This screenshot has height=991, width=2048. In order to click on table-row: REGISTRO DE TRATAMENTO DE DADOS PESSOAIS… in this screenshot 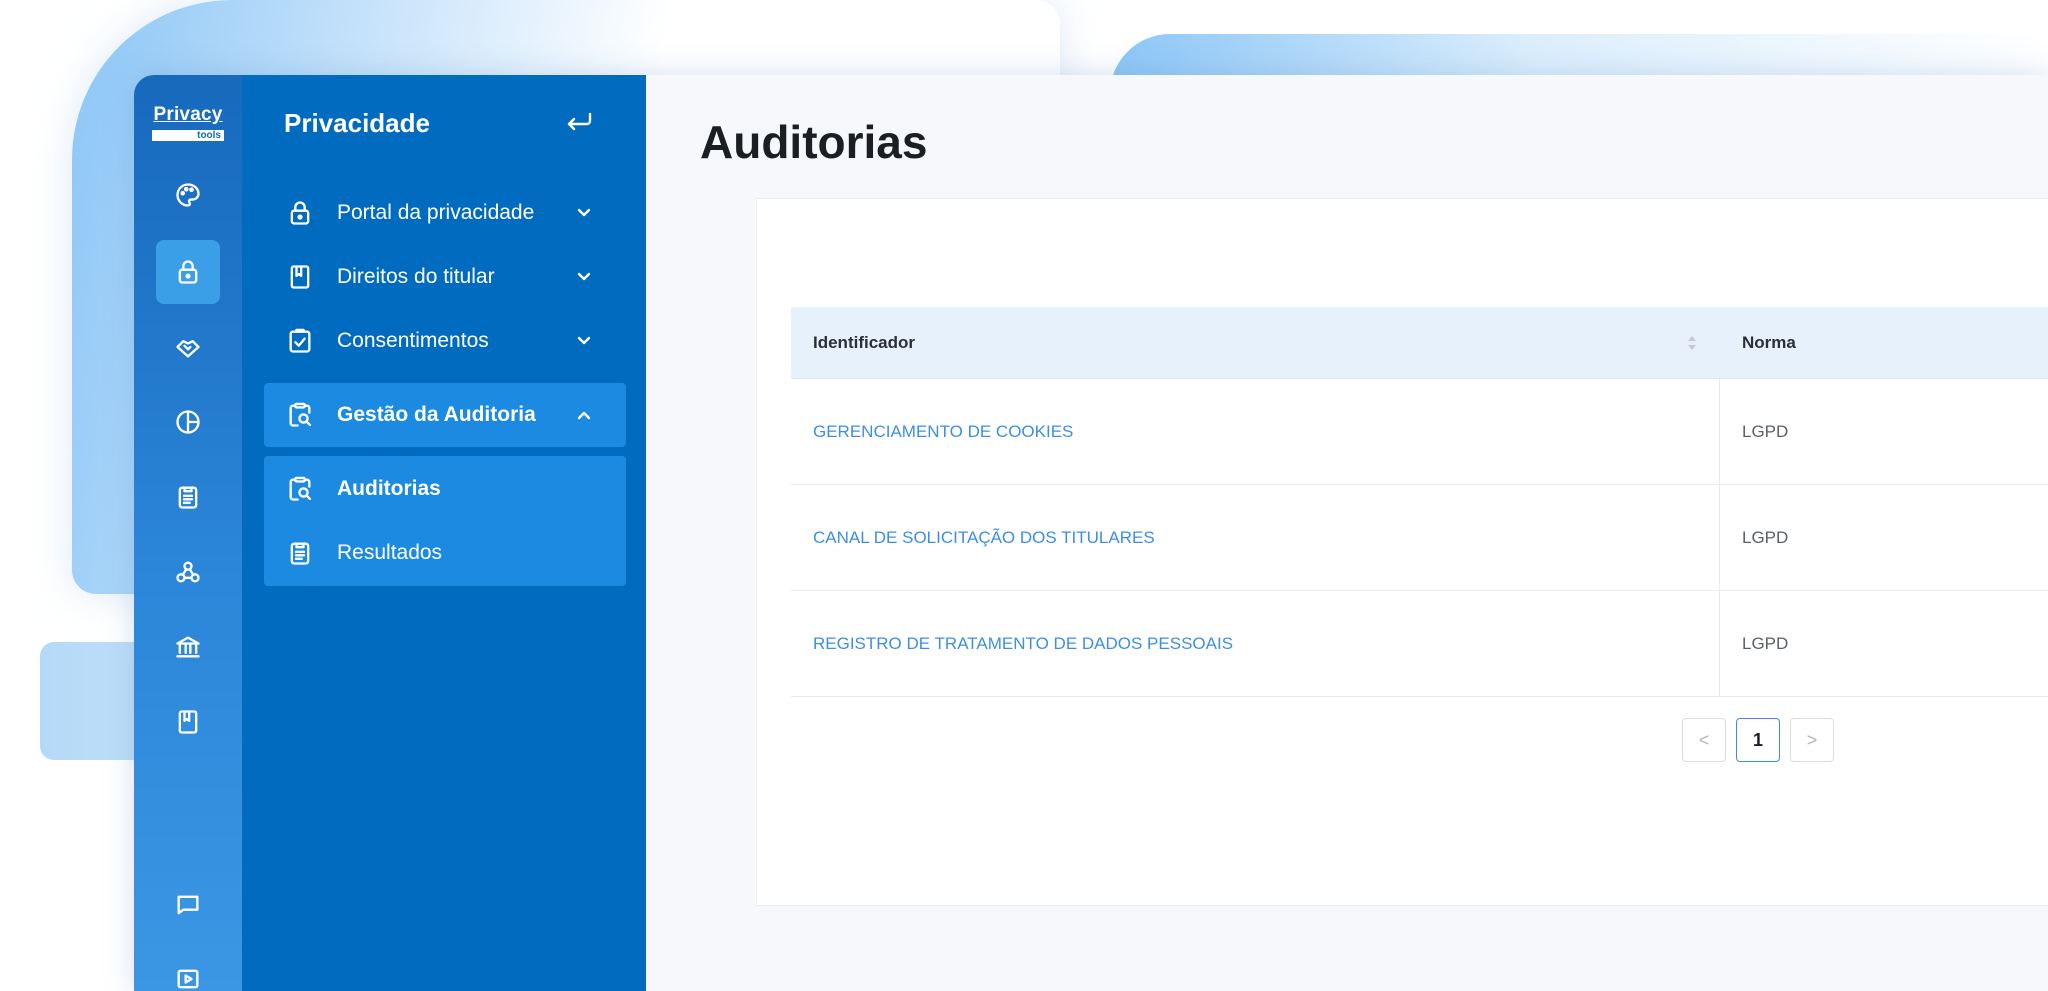, I will do `click(1419, 644)`.